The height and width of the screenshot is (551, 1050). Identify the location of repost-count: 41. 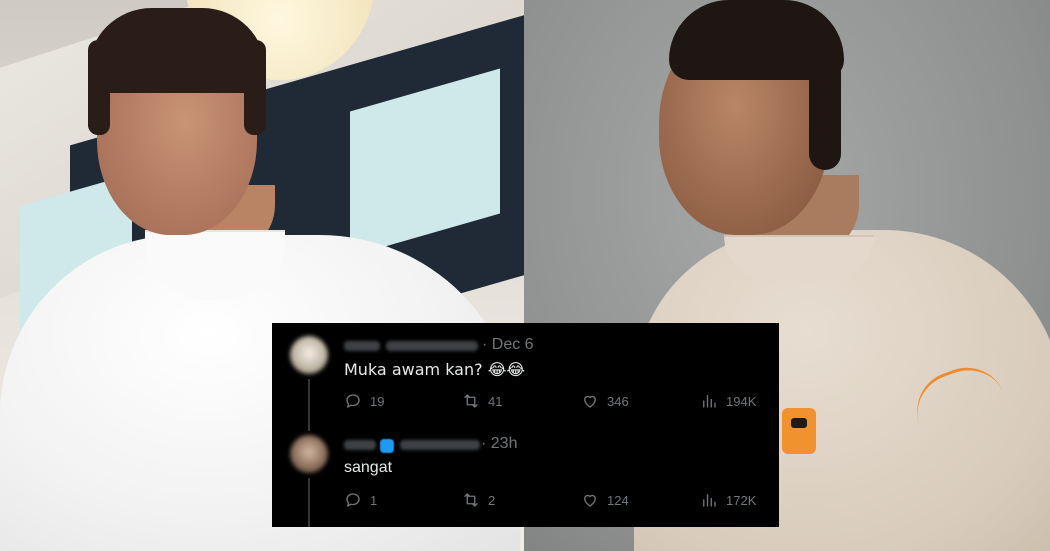
(495, 401).